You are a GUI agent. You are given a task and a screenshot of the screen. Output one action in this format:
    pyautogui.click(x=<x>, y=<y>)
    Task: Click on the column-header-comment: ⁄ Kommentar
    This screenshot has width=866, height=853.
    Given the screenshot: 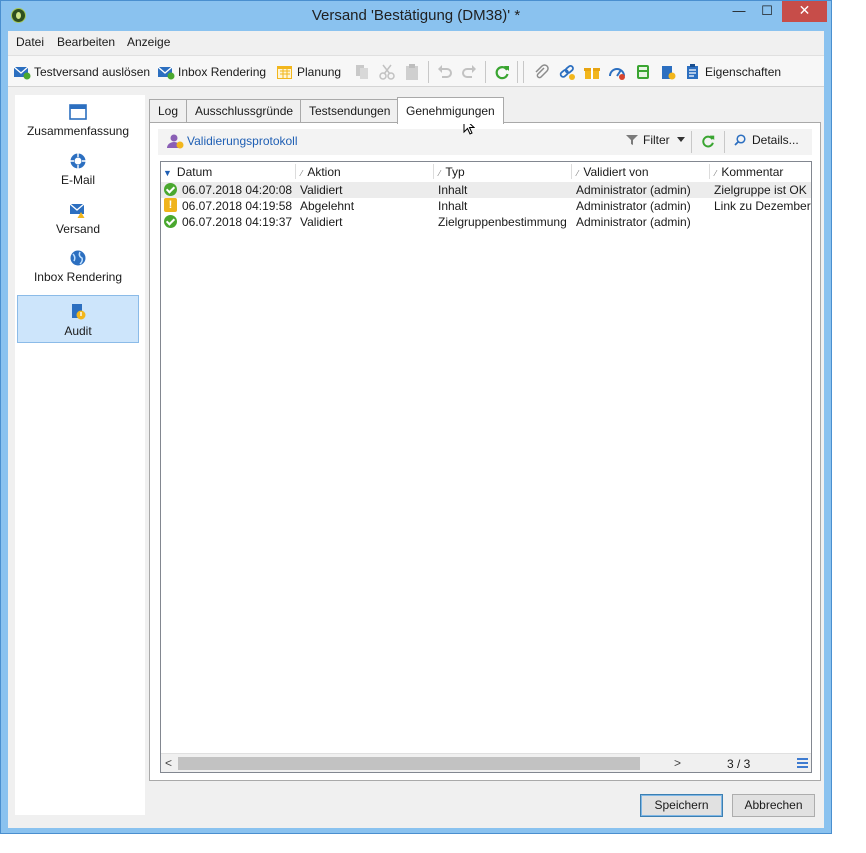 What is the action you would take?
    pyautogui.click(x=749, y=172)
    